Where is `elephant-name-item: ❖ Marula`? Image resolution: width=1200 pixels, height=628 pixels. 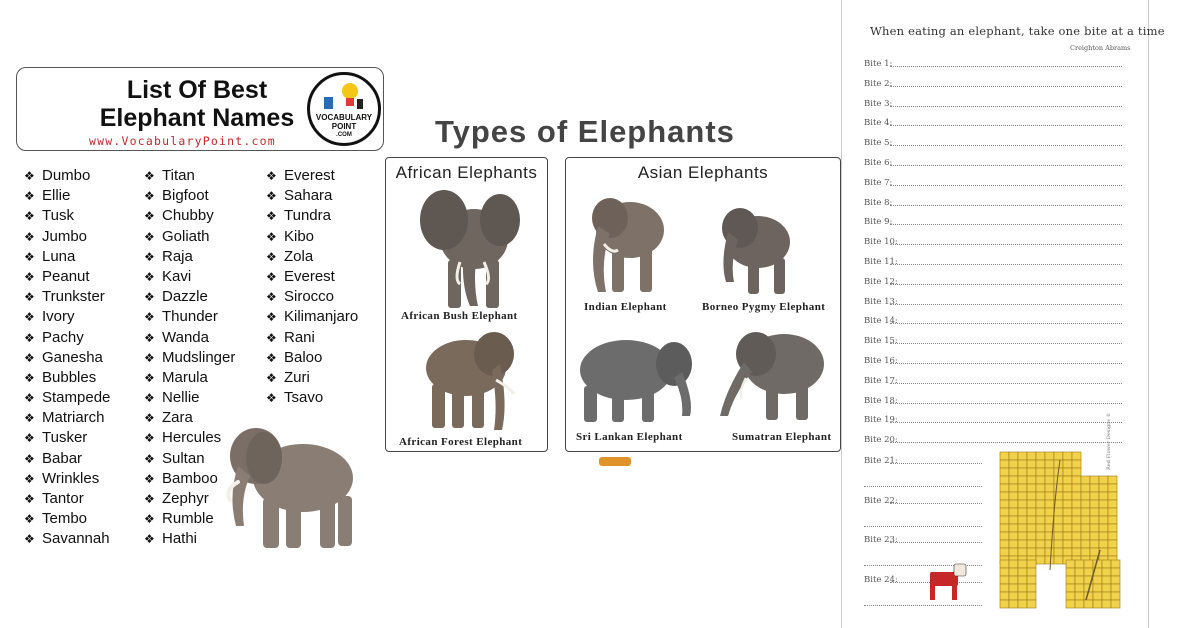 elephant-name-item: ❖ Marula is located at coordinates (189, 378).